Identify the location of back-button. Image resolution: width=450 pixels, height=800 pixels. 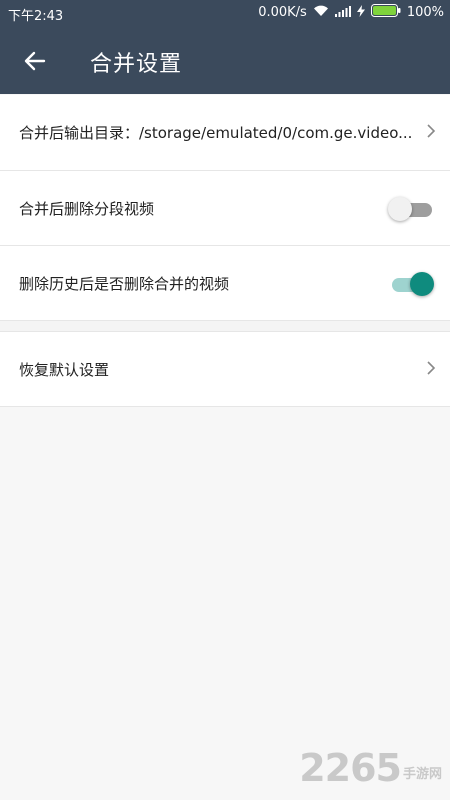
(35, 61).